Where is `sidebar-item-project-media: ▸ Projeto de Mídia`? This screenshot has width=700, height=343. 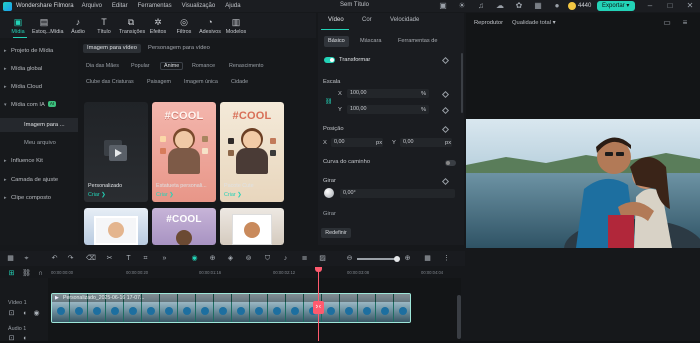 sidebar-item-project-media: ▸ Projeto de Mídia is located at coordinates (39, 51).